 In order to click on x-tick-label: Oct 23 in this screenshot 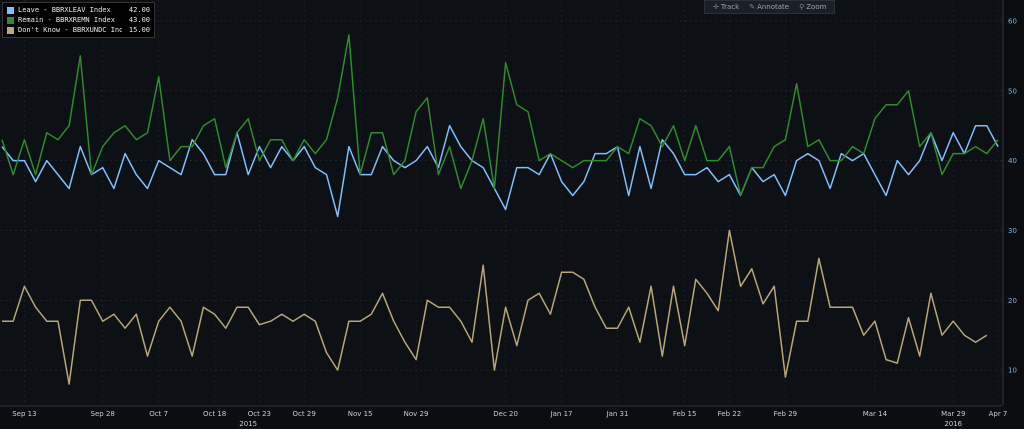, I will do `click(259, 414)`.